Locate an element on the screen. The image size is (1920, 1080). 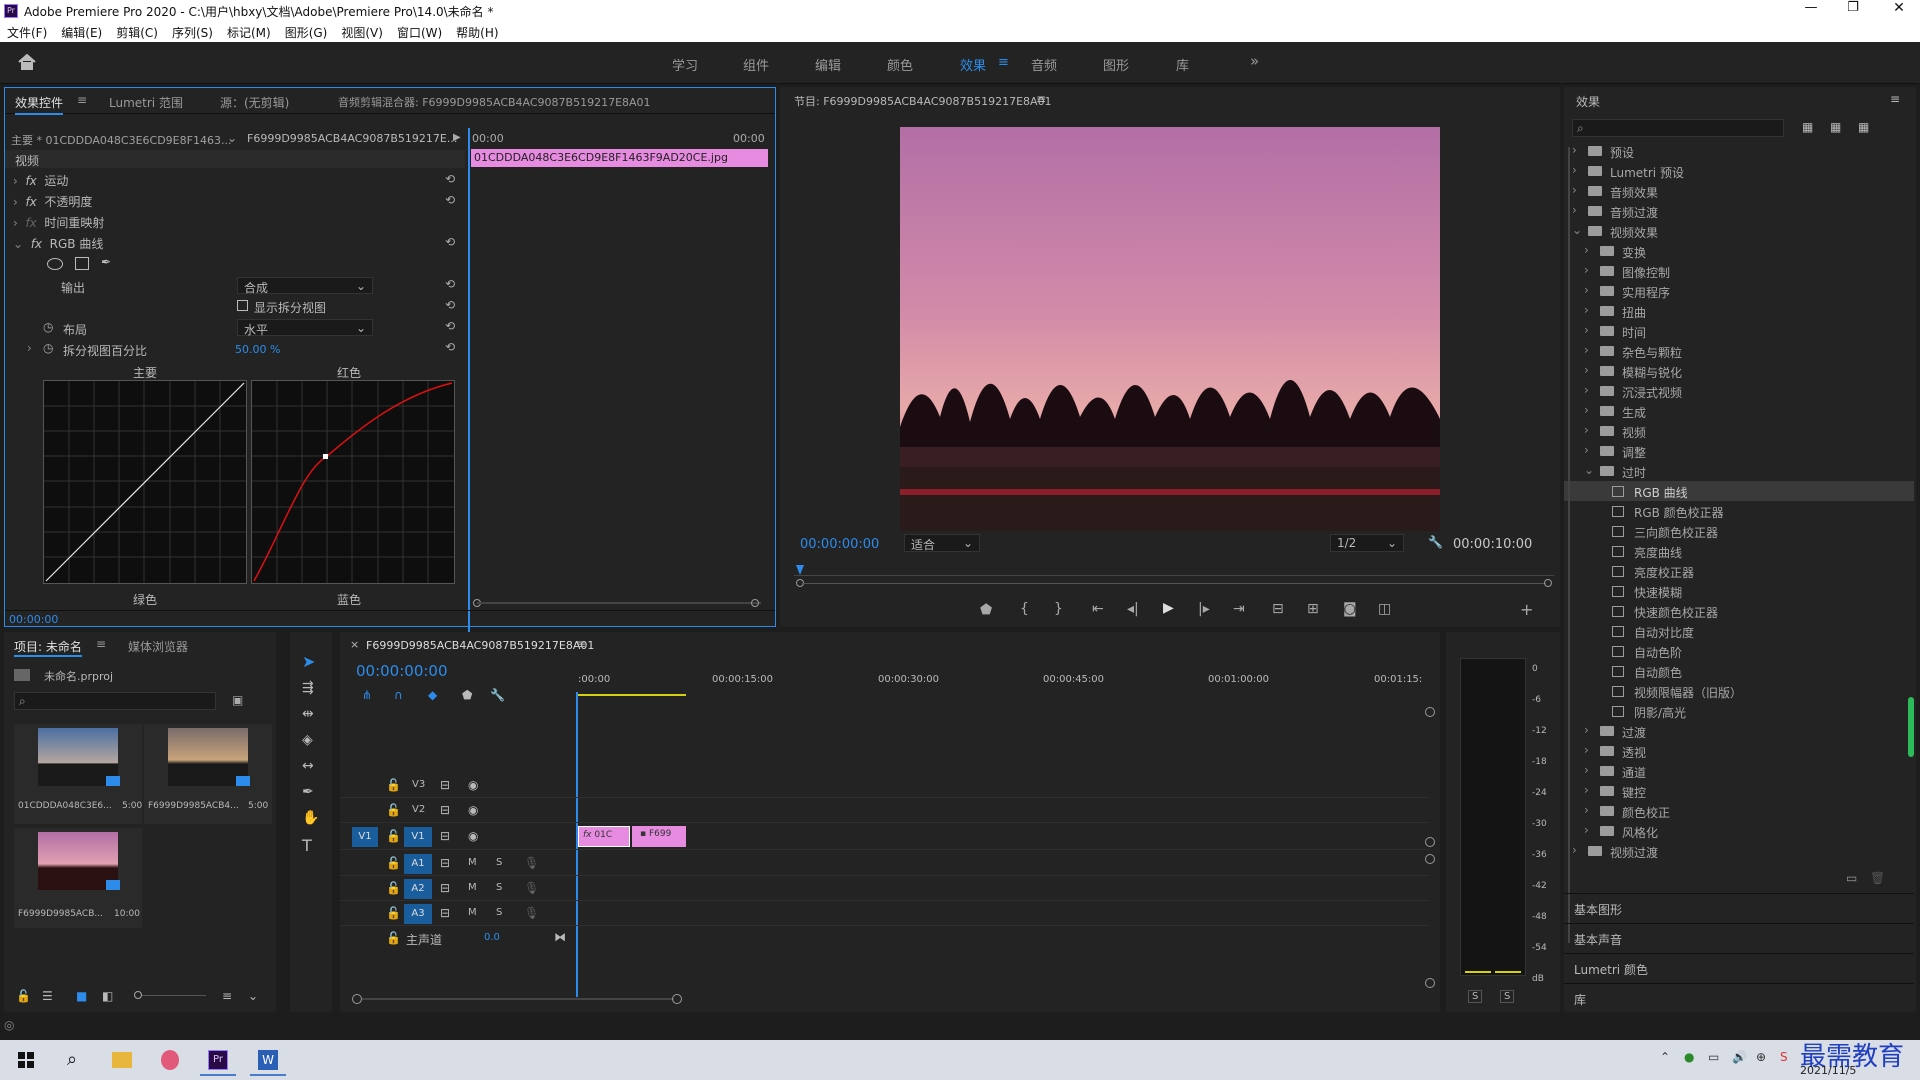
tab-lumetri-scopes: Lumetri 范围 is located at coordinates (146, 102).